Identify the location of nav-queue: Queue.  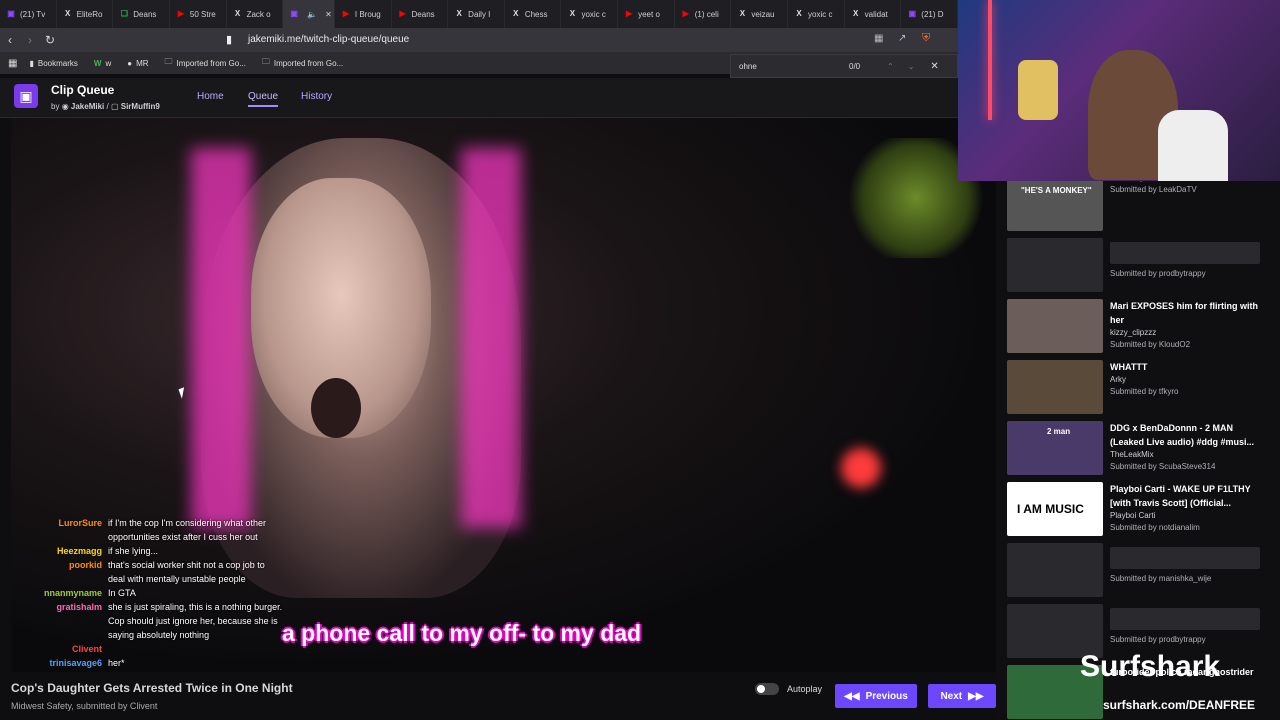
(263, 99).